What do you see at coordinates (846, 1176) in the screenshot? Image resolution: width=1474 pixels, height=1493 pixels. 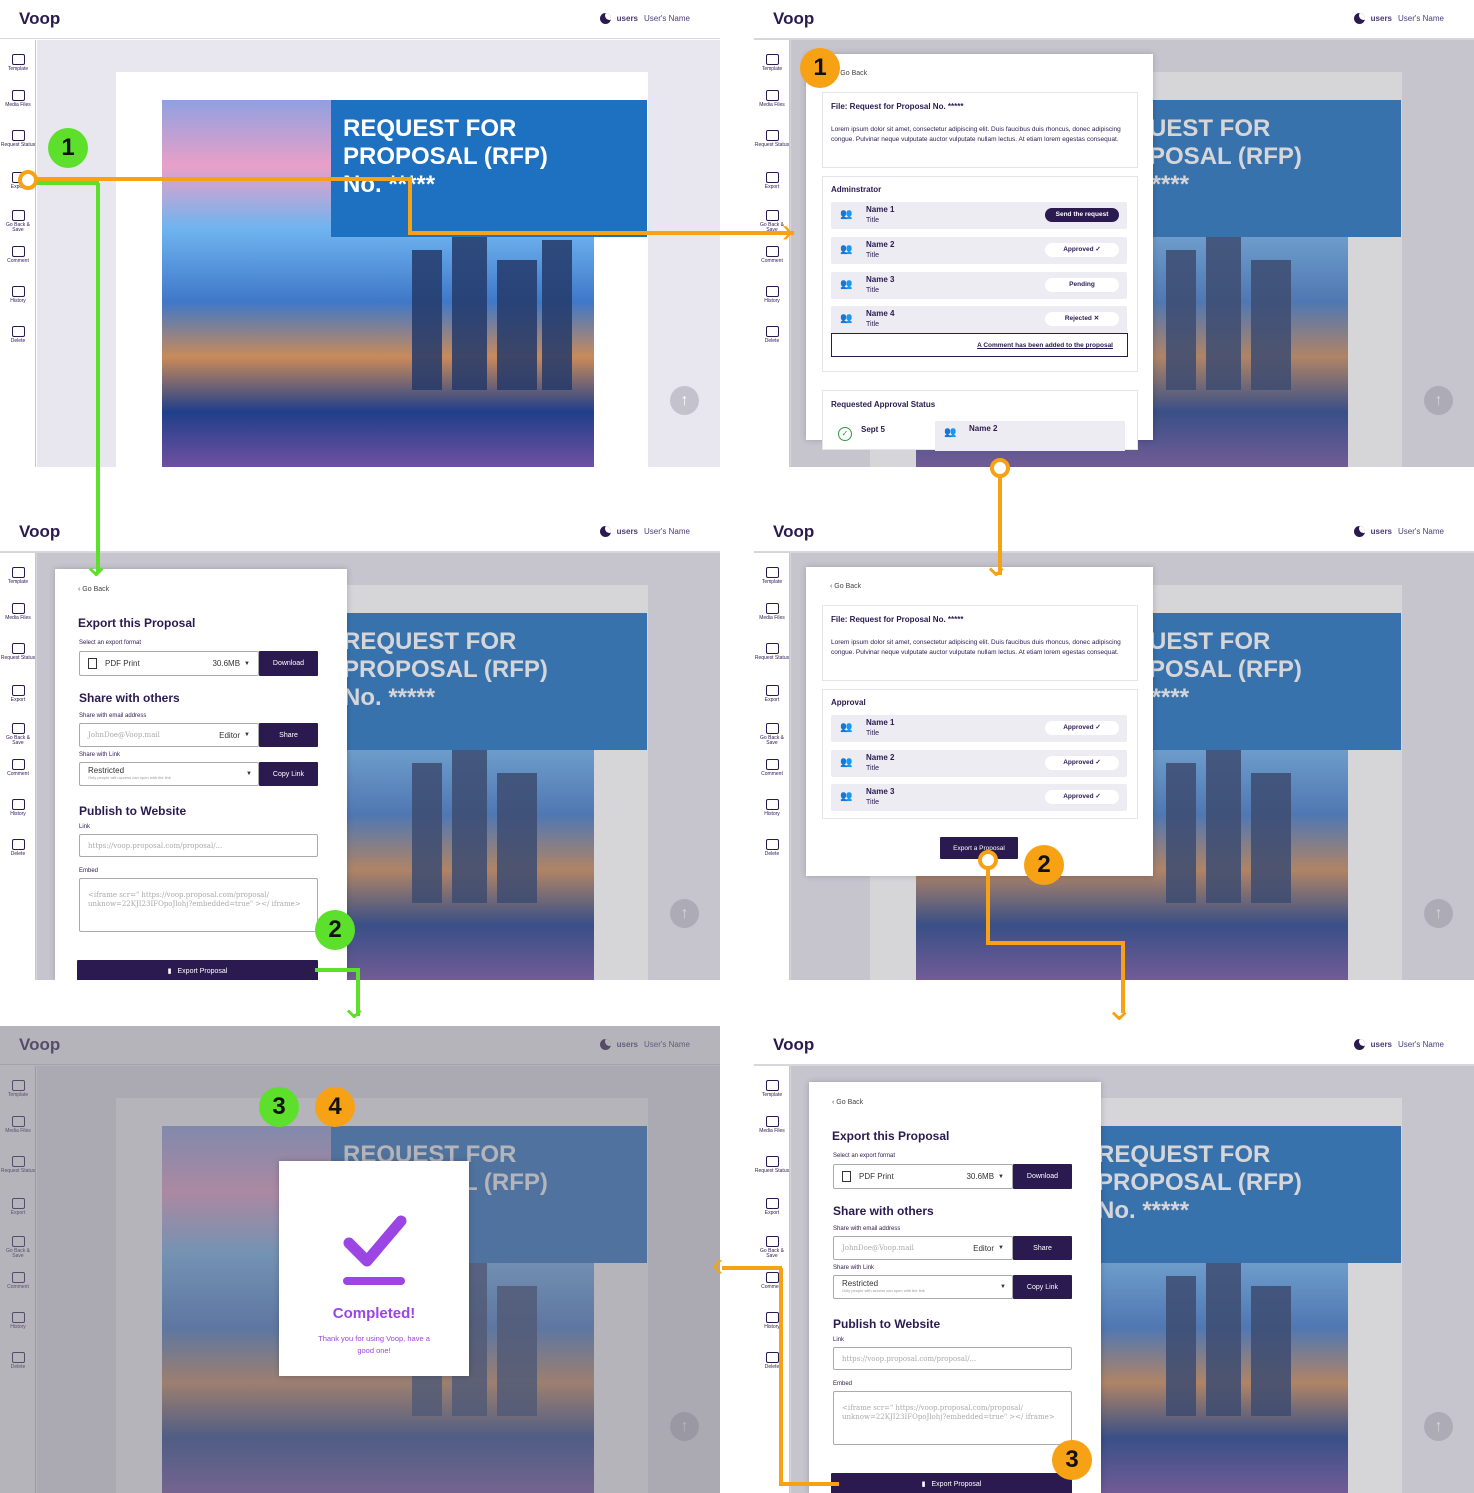 I see `file-icon` at bounding box center [846, 1176].